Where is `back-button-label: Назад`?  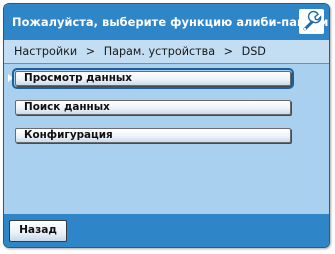 back-button-label: Назад is located at coordinates (38, 230).